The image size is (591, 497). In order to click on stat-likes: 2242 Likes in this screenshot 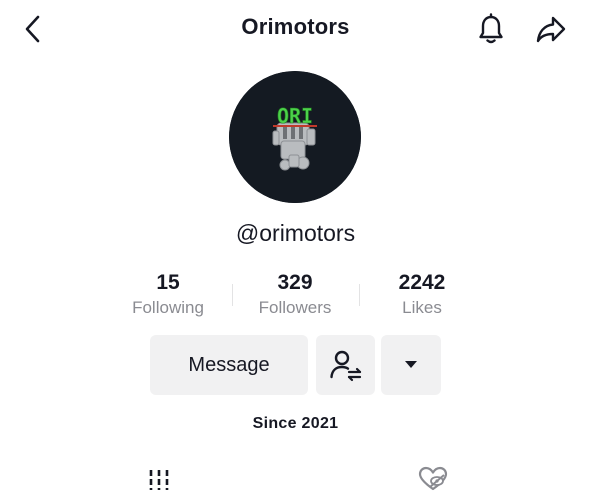, I will do `click(422, 294)`.